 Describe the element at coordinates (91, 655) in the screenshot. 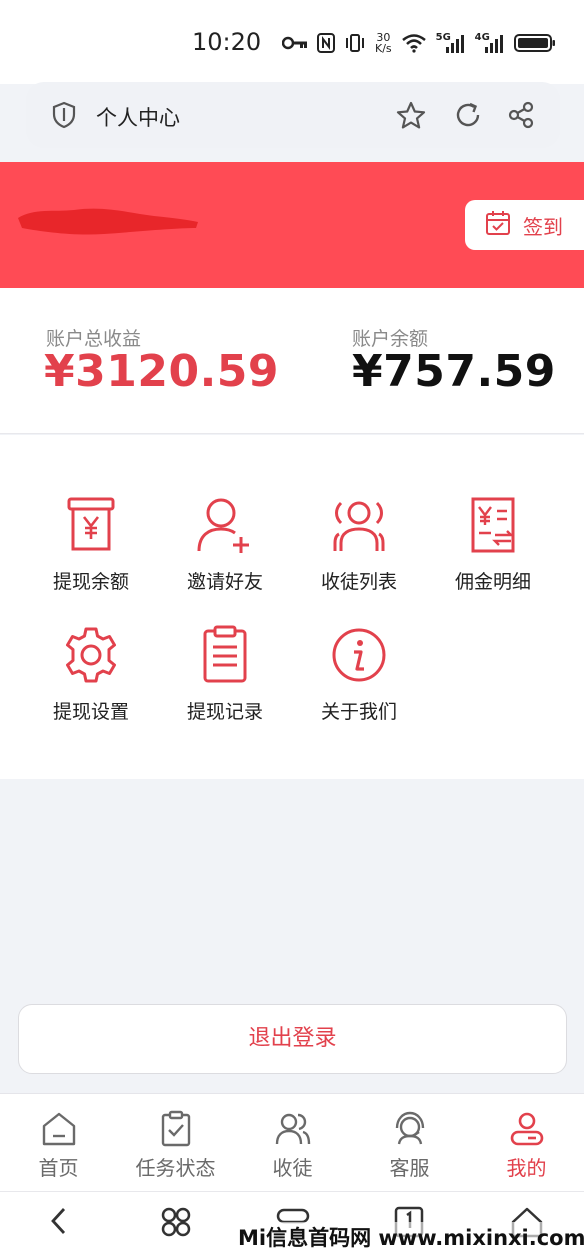

I see `gear-icon` at that location.